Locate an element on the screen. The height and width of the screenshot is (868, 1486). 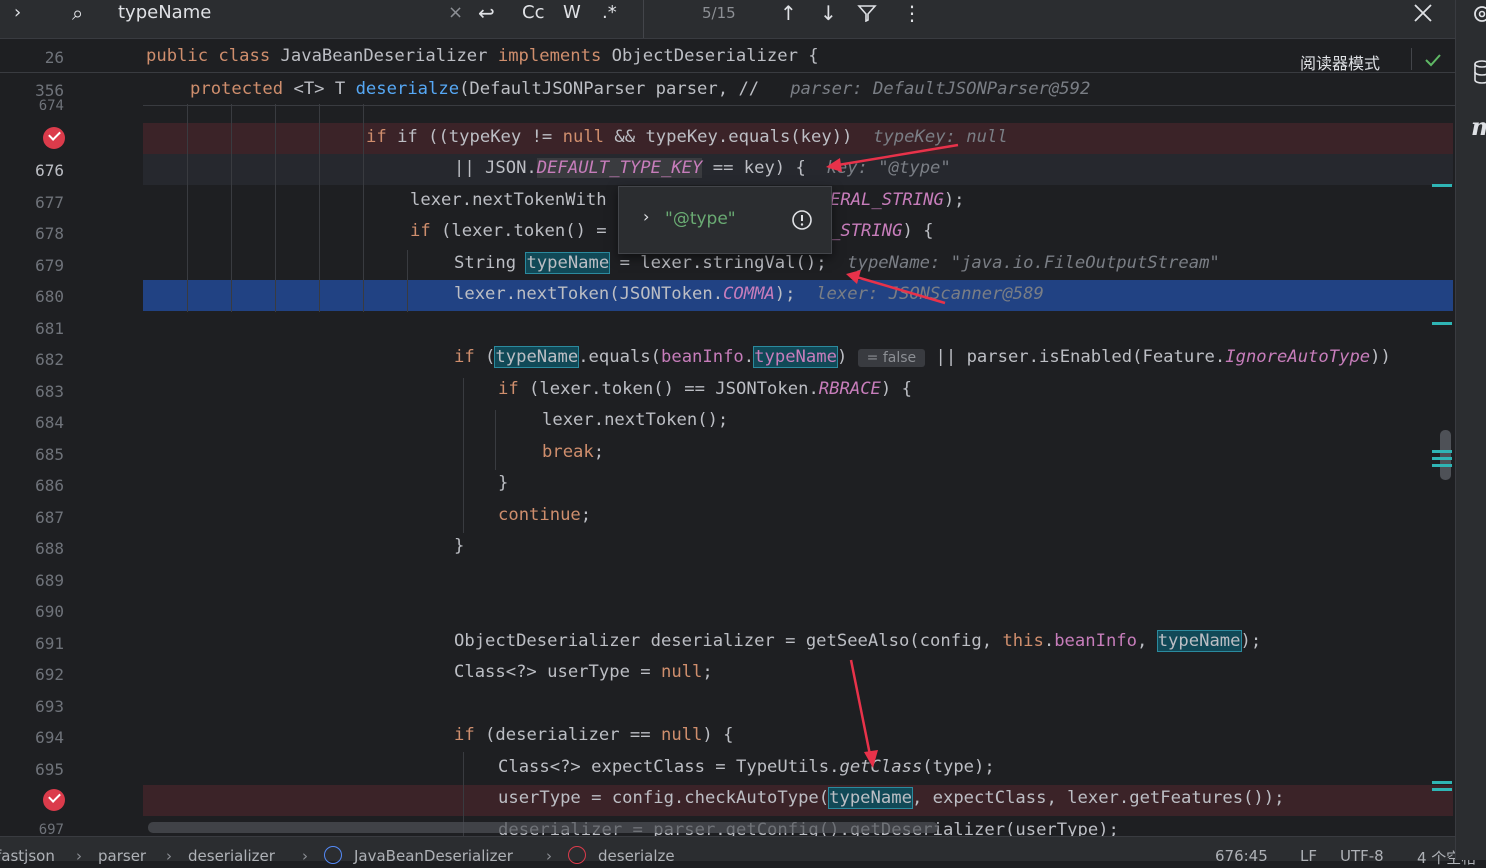
debug-value-popup: › "@type" is located at coordinates (725, 220).